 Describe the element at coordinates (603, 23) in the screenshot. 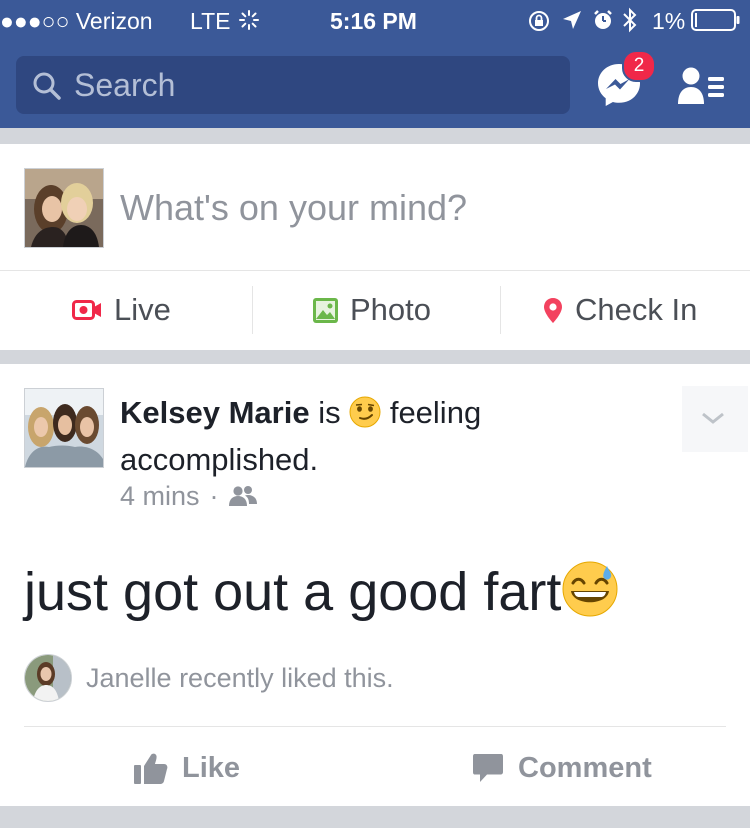

I see `alarm-icon` at that location.